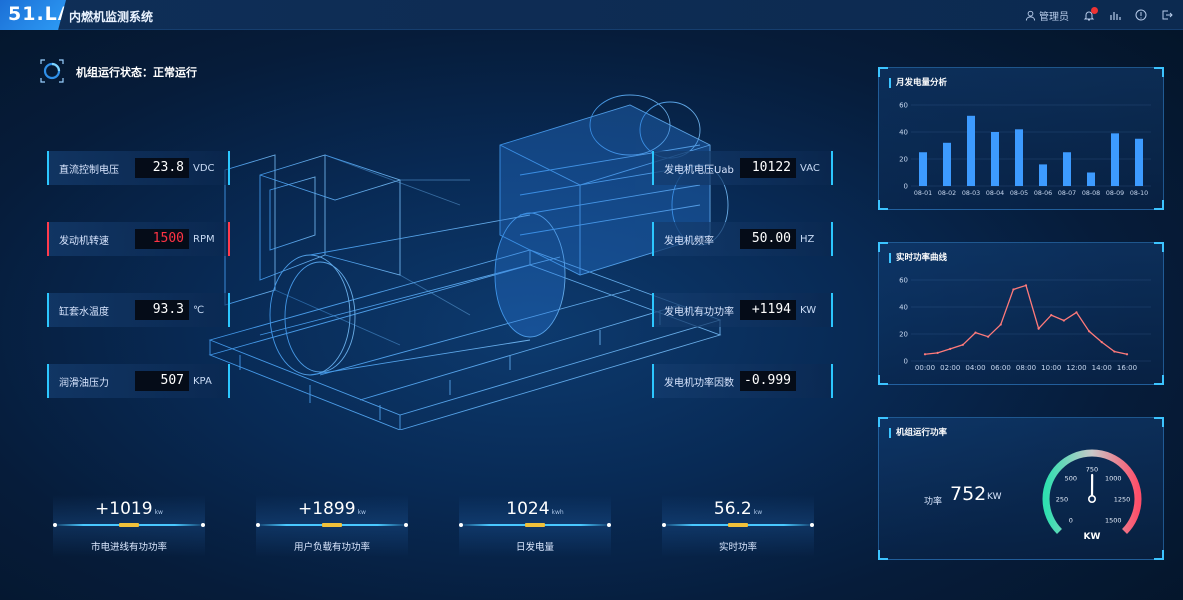 This screenshot has height=600, width=1183. Describe the element at coordinates (1062, 500) in the screenshot. I see `gauge-tick-label: 250` at that location.